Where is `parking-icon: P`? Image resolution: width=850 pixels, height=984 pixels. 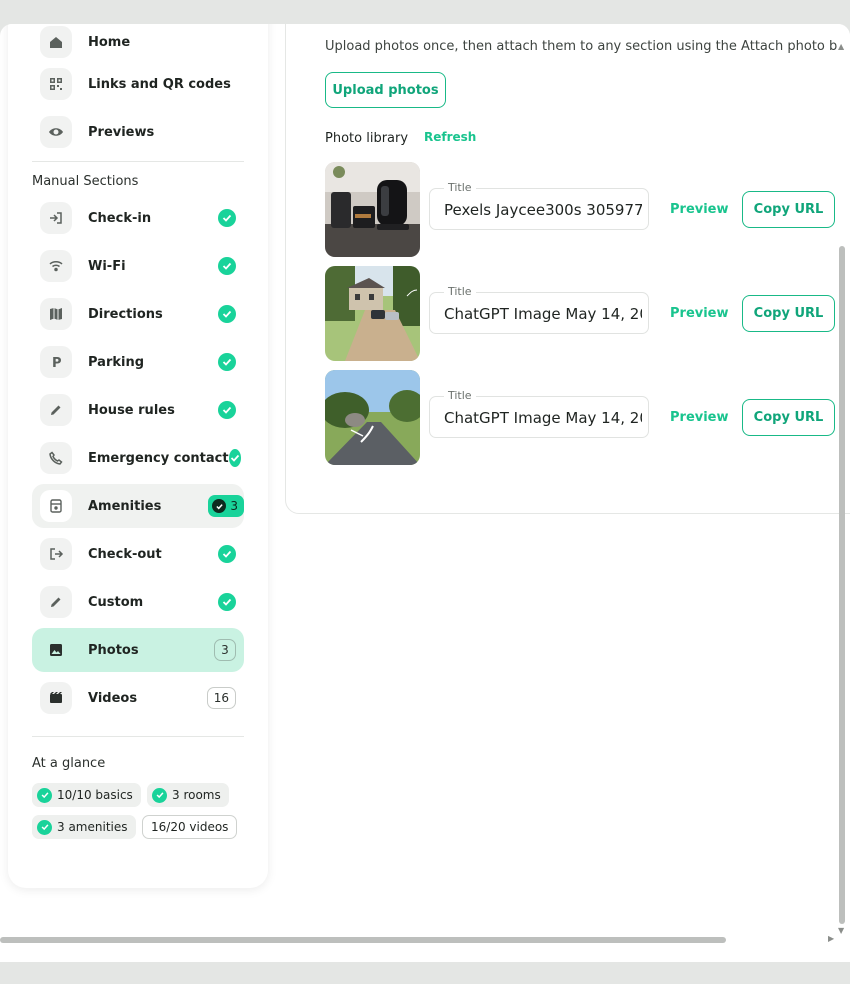
parking-icon: P is located at coordinates (56, 362).